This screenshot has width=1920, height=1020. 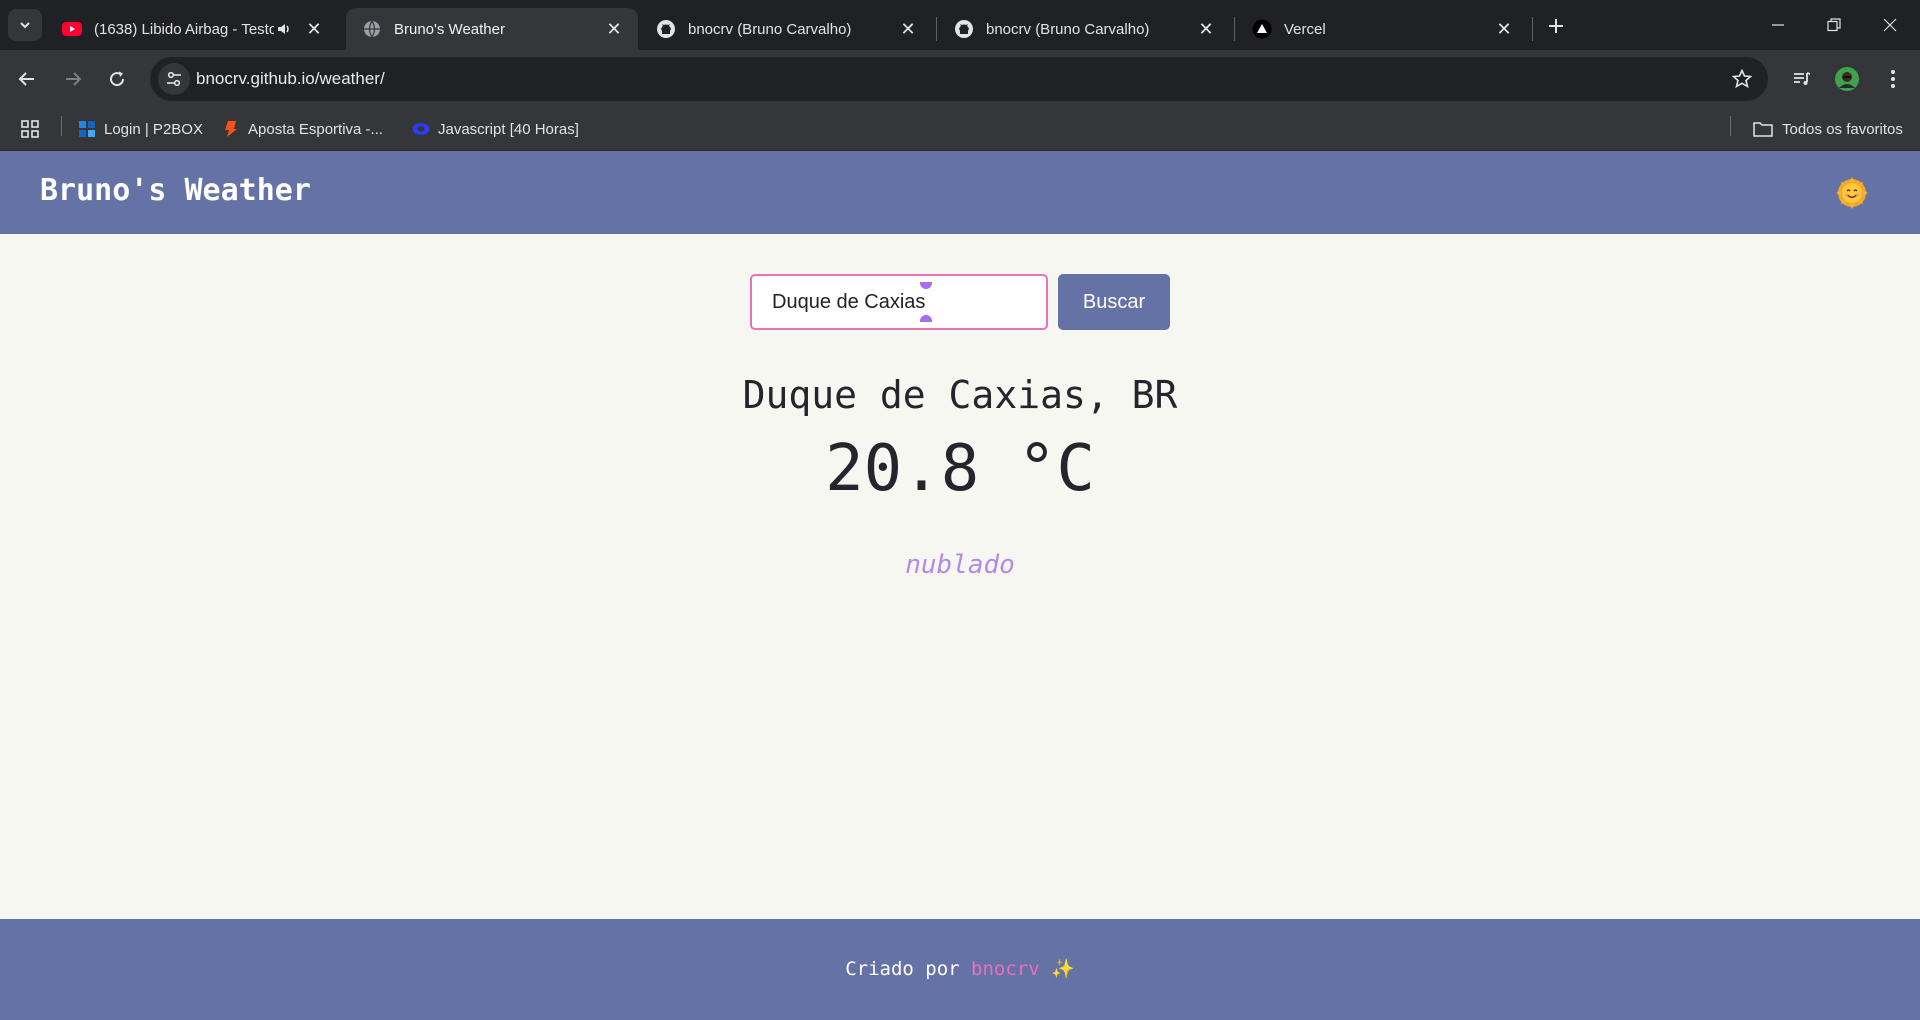 What do you see at coordinates (290, 79) in the screenshot?
I see `url-text: bnocrv.github.io/weather/` at bounding box center [290, 79].